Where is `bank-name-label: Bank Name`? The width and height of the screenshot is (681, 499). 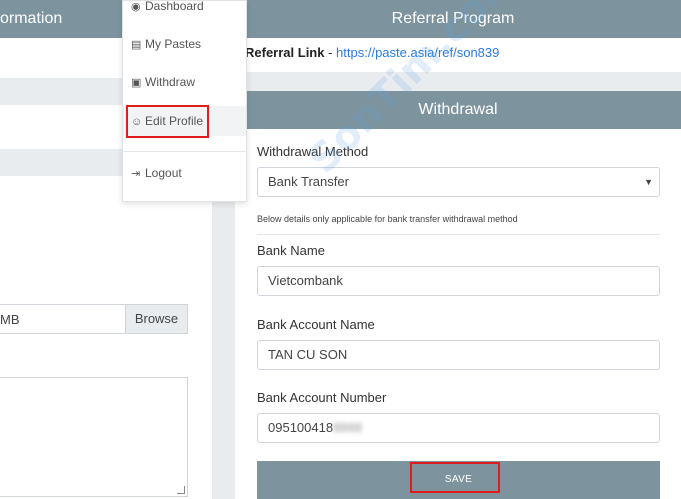 bank-name-label: Bank Name is located at coordinates (291, 250).